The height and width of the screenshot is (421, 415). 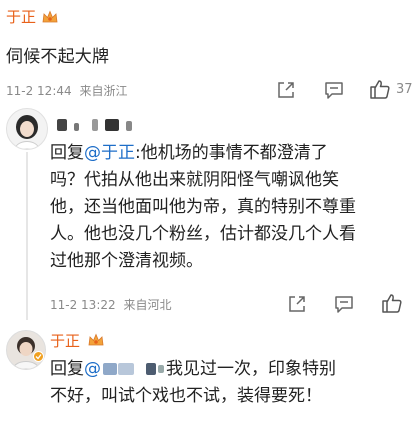 What do you see at coordinates (404, 89) in the screenshot?
I see `like-count: 37` at bounding box center [404, 89].